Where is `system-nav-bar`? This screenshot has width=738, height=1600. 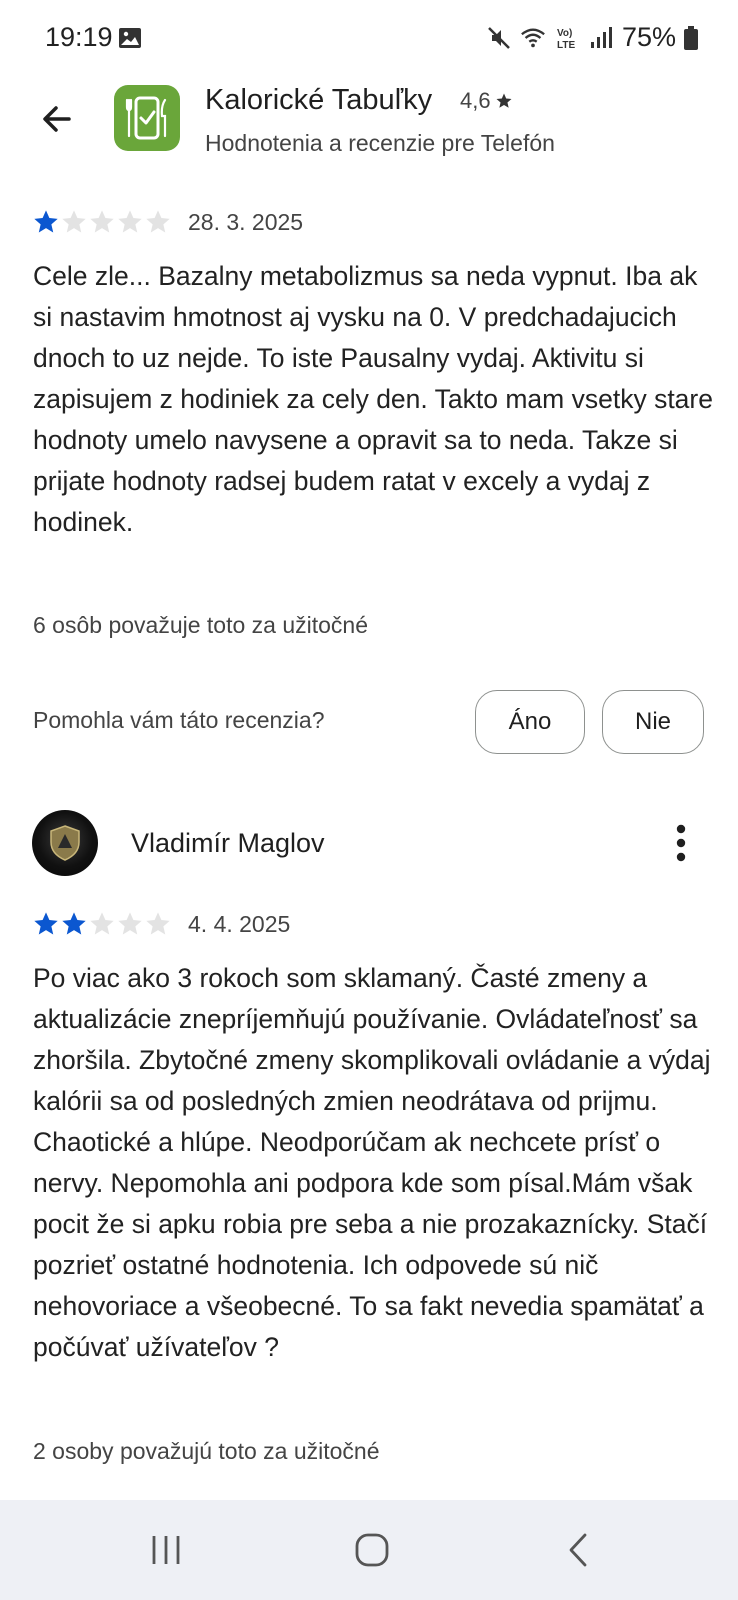 system-nav-bar is located at coordinates (369, 1550).